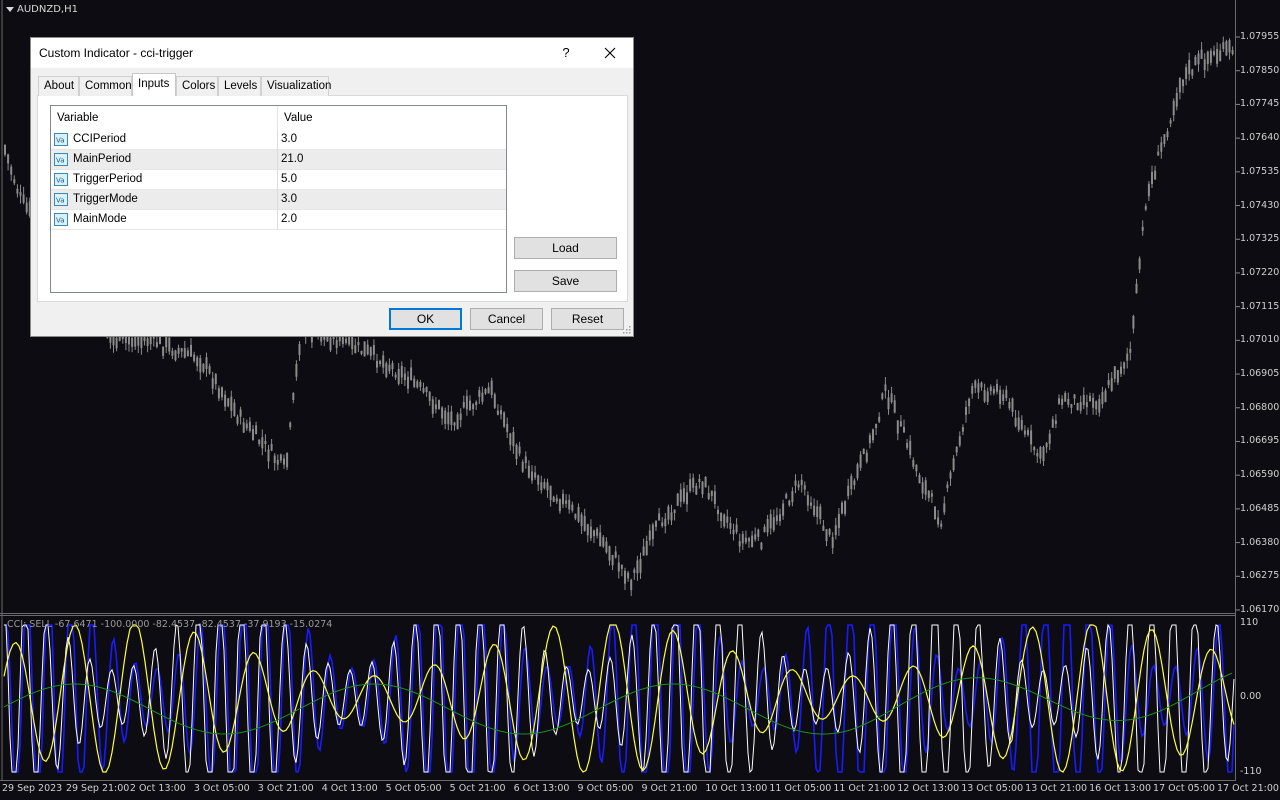 The image size is (1280, 800). What do you see at coordinates (1260, 138) in the screenshot?
I see `price-tick-label: 1.07640` at bounding box center [1260, 138].